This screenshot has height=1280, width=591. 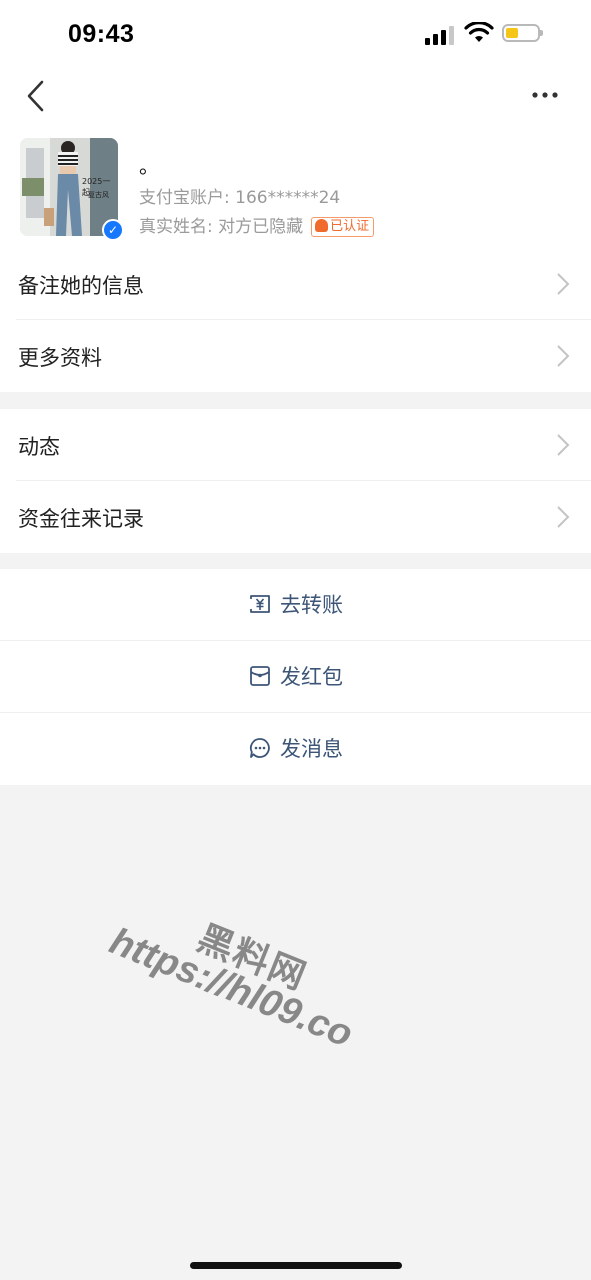 What do you see at coordinates (69, 187) in the screenshot?
I see `avatar: 2025一起 复古风` at bounding box center [69, 187].